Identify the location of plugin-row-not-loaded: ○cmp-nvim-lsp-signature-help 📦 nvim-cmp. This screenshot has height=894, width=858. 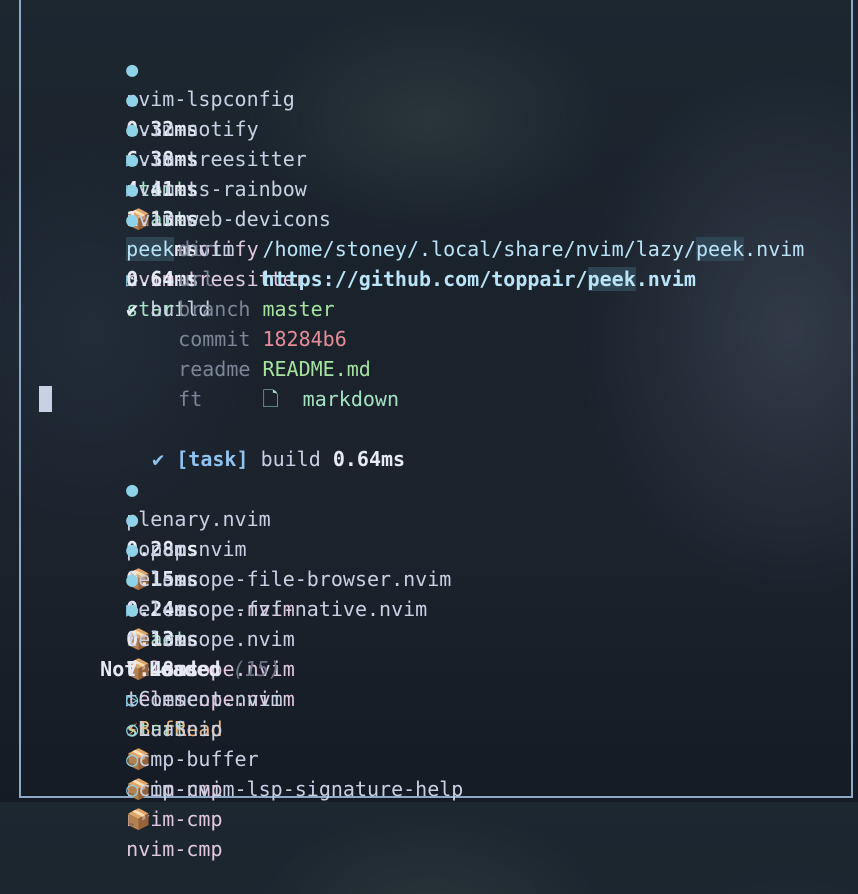
(270, 802).